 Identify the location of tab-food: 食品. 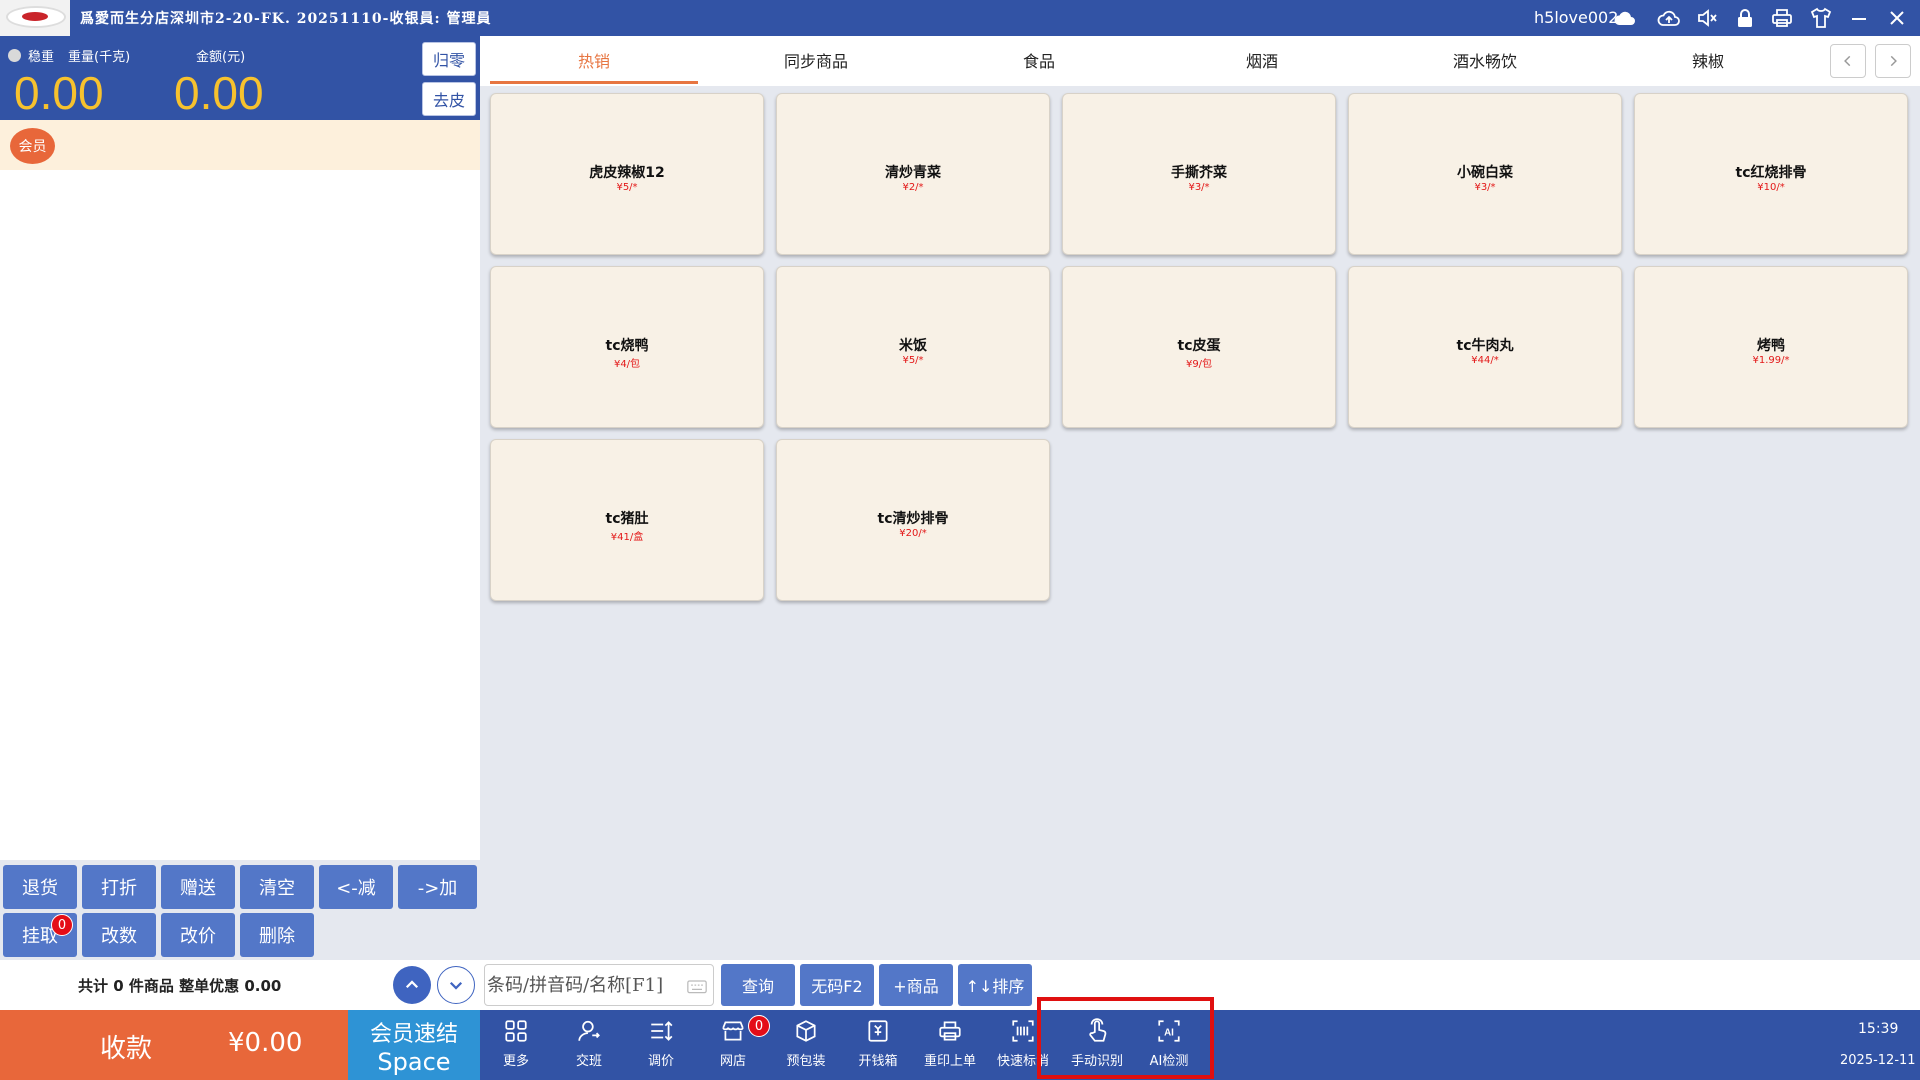
(1039, 60).